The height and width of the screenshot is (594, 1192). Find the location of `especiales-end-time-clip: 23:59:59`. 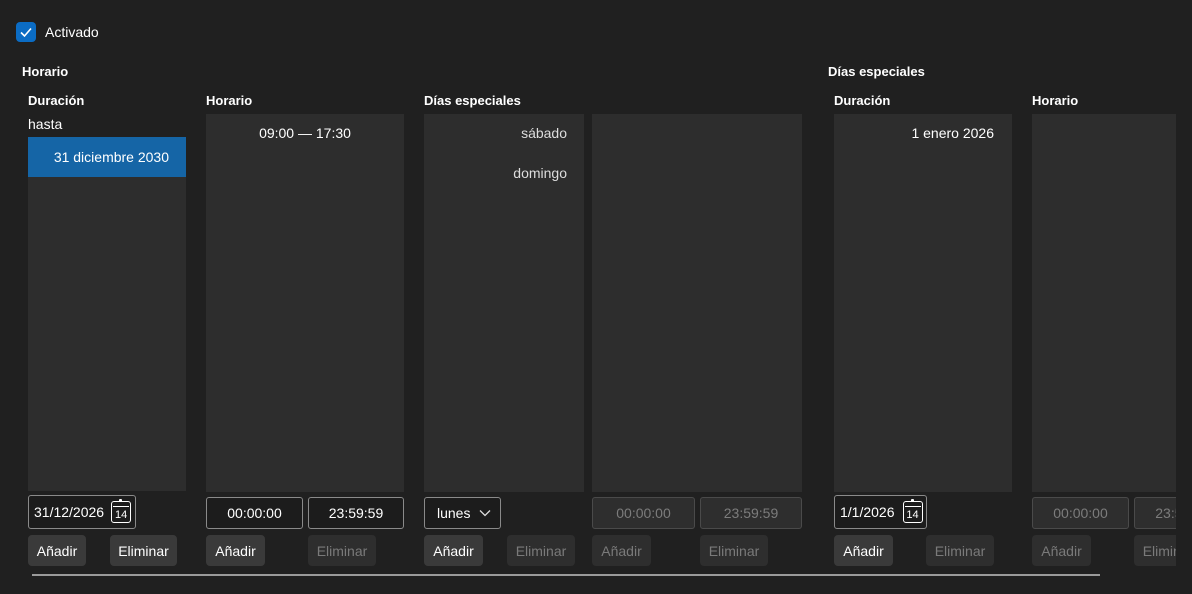

especiales-end-time-clip: 23:59:59 is located at coordinates (1155, 513).